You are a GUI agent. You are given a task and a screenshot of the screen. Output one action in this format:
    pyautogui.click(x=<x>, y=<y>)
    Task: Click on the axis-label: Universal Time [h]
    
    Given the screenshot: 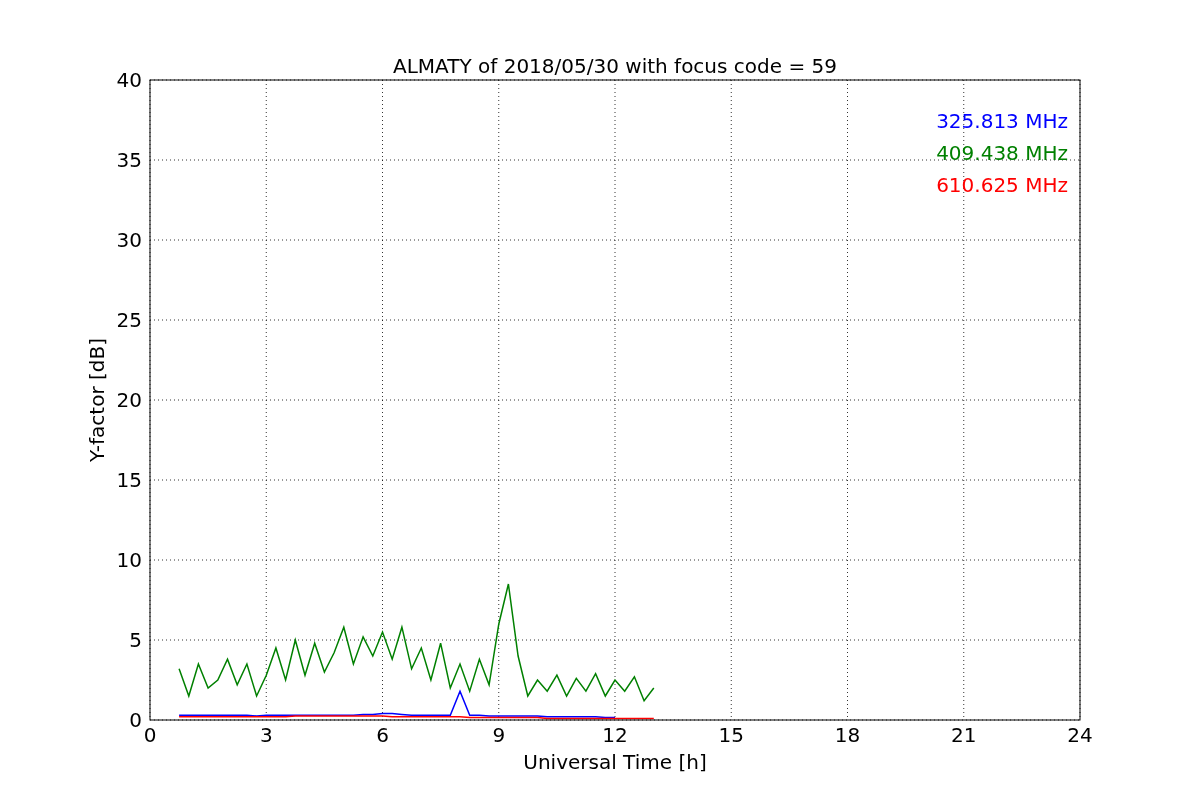 What is the action you would take?
    pyautogui.click(x=615, y=762)
    